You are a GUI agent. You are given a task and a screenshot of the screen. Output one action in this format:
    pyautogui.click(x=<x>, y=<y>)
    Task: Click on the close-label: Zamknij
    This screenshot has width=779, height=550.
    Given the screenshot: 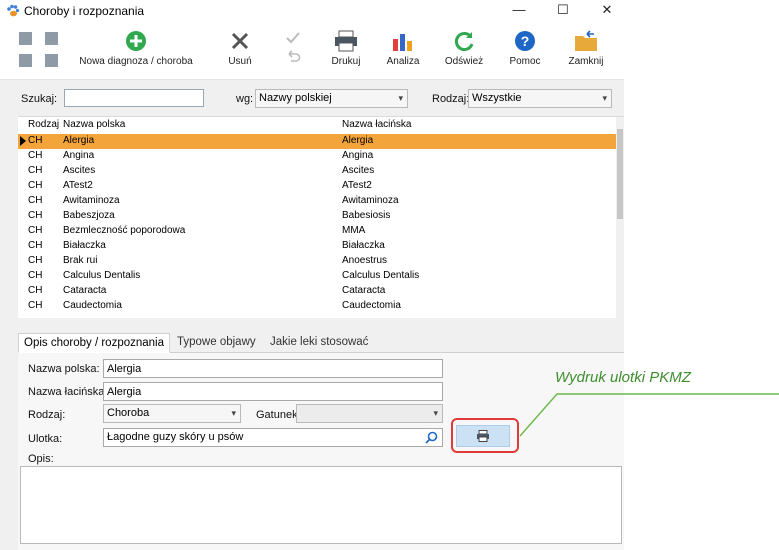 What is the action you would take?
    pyautogui.click(x=586, y=61)
    